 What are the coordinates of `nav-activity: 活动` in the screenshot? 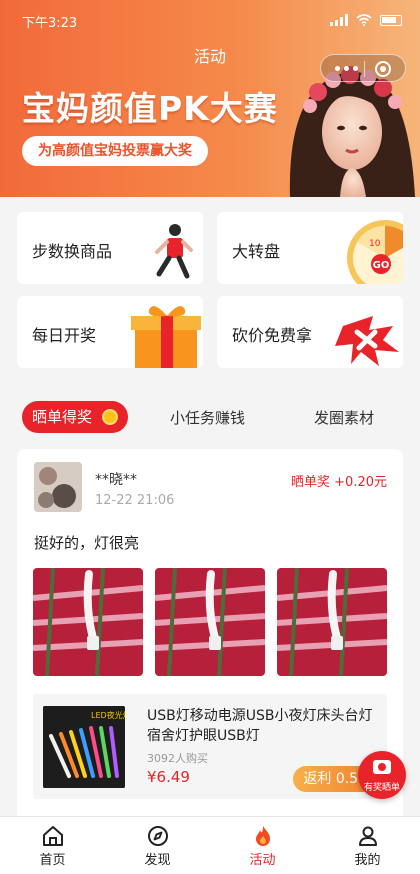 It's located at (262, 845).